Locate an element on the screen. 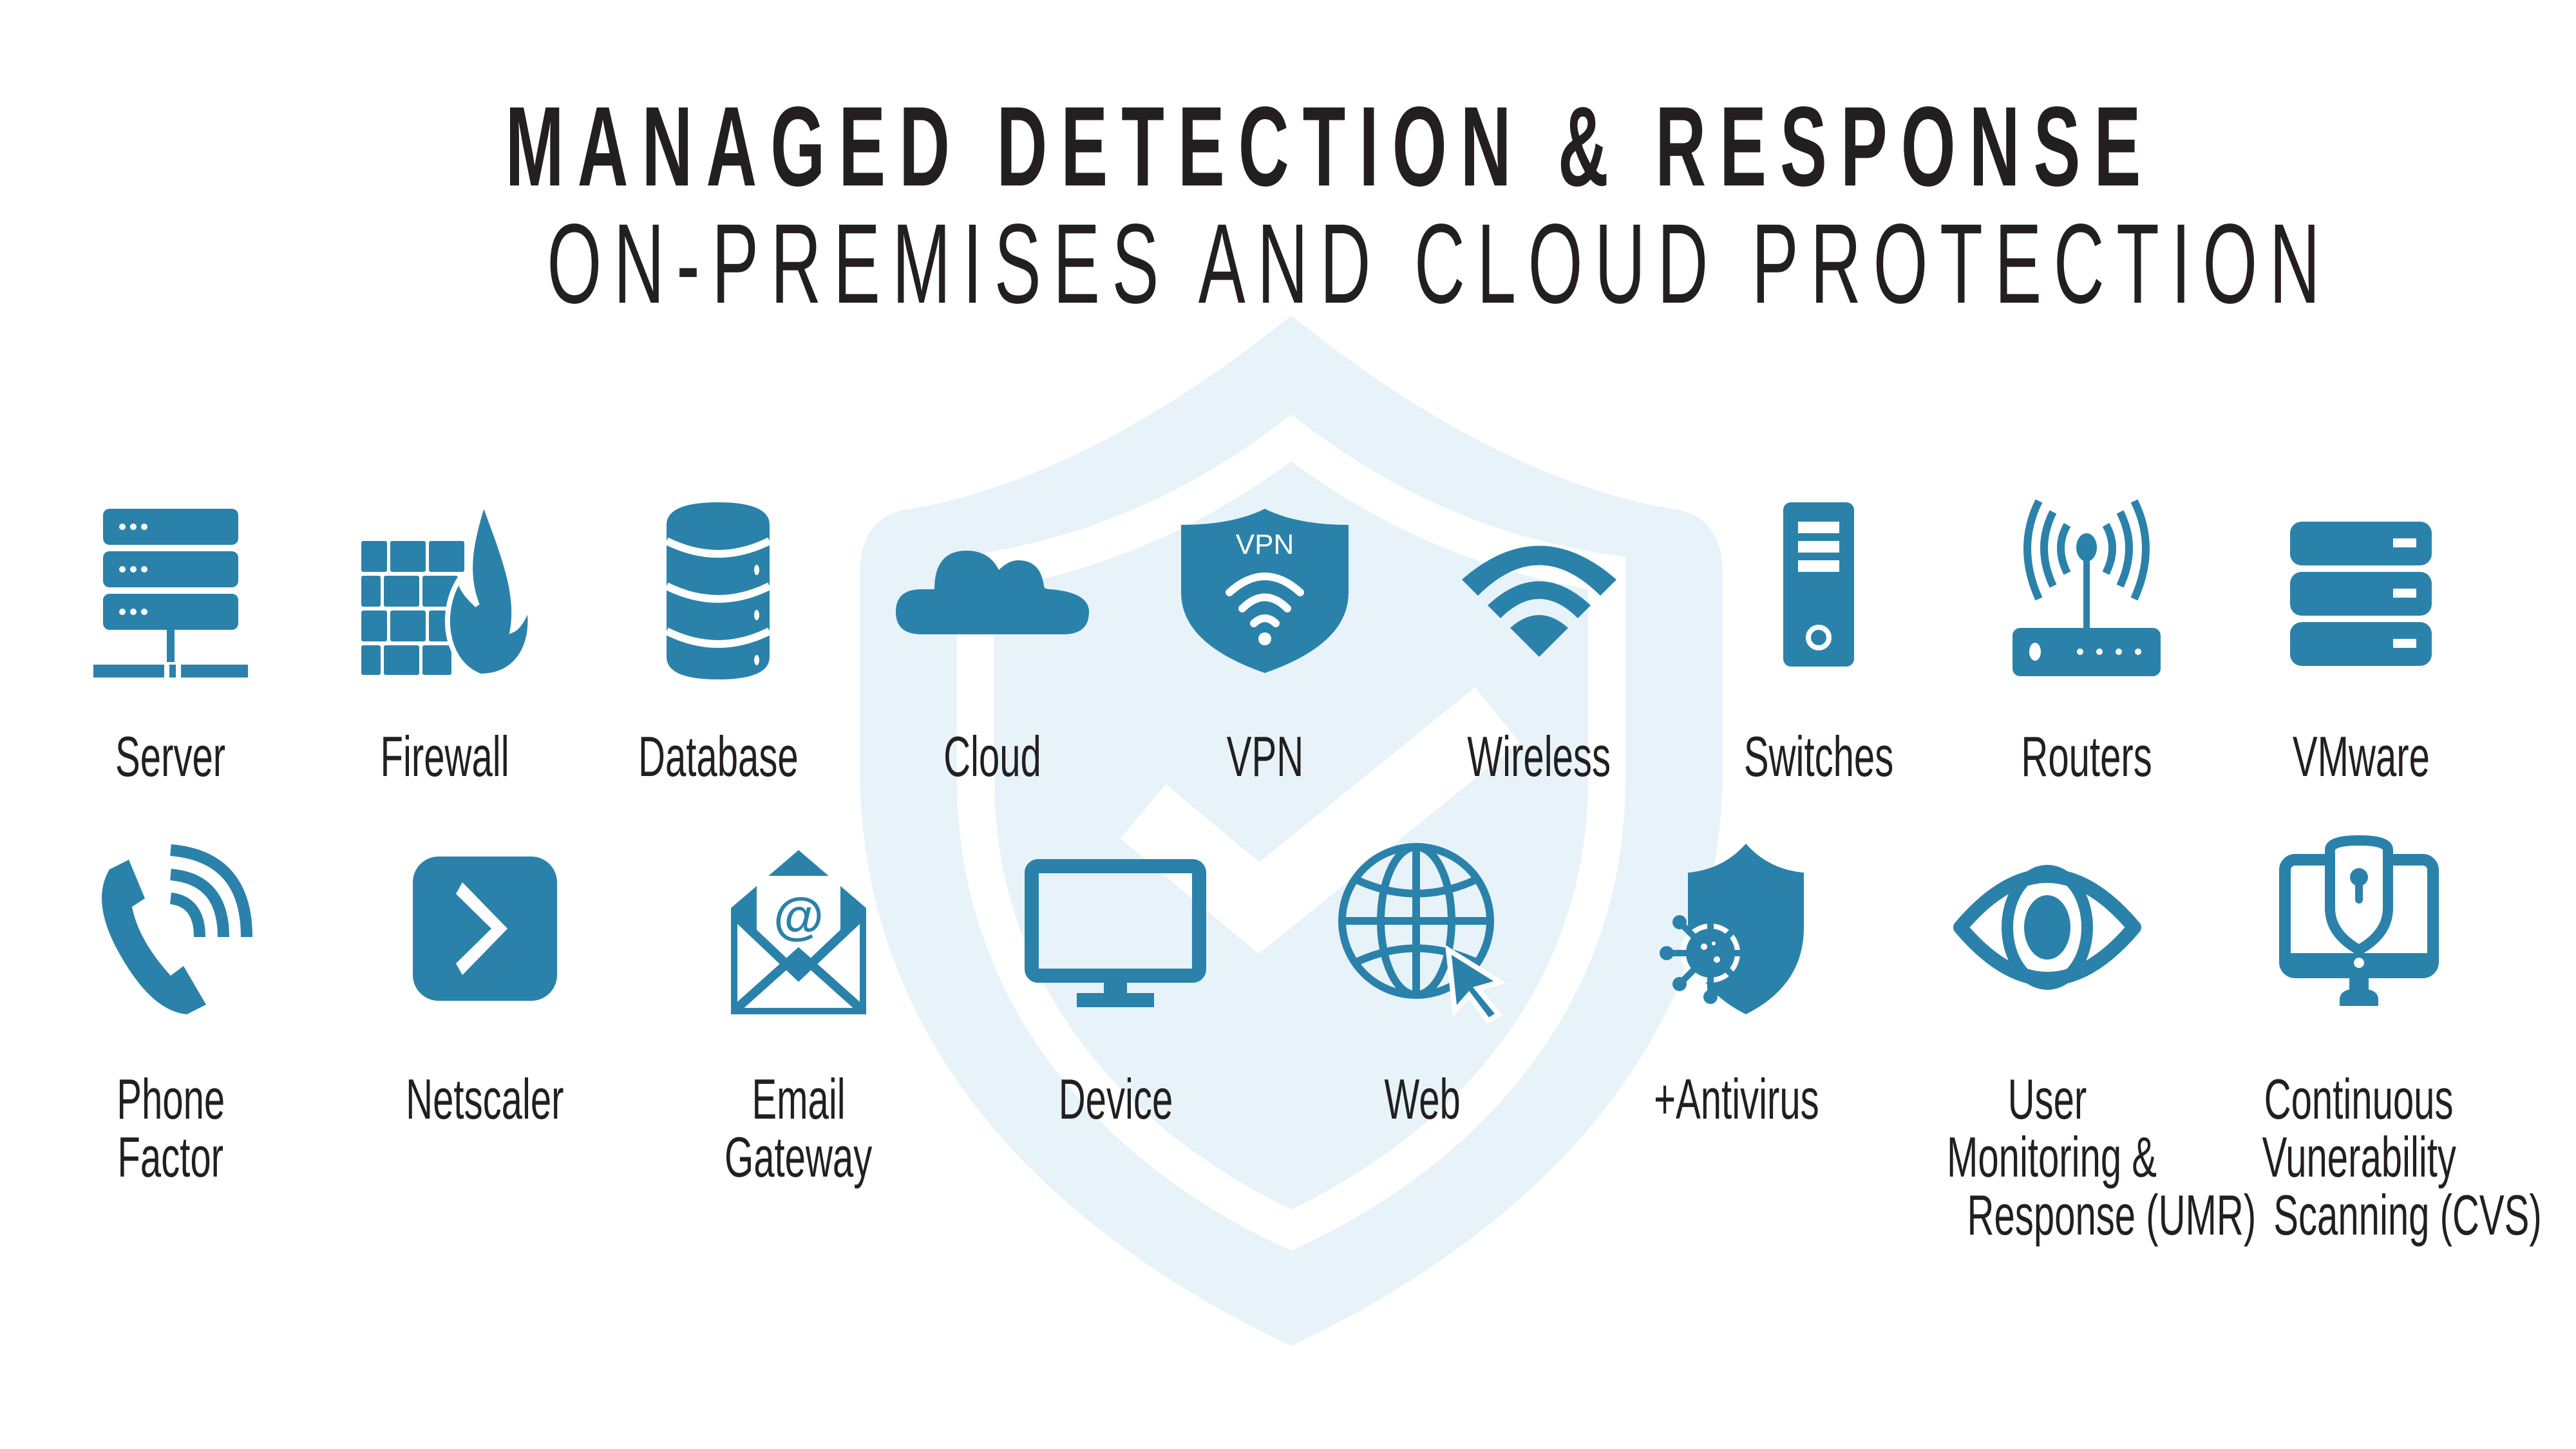 This screenshot has width=2576, height=1449. feature-netscaler: Netscaler is located at coordinates (484, 979).